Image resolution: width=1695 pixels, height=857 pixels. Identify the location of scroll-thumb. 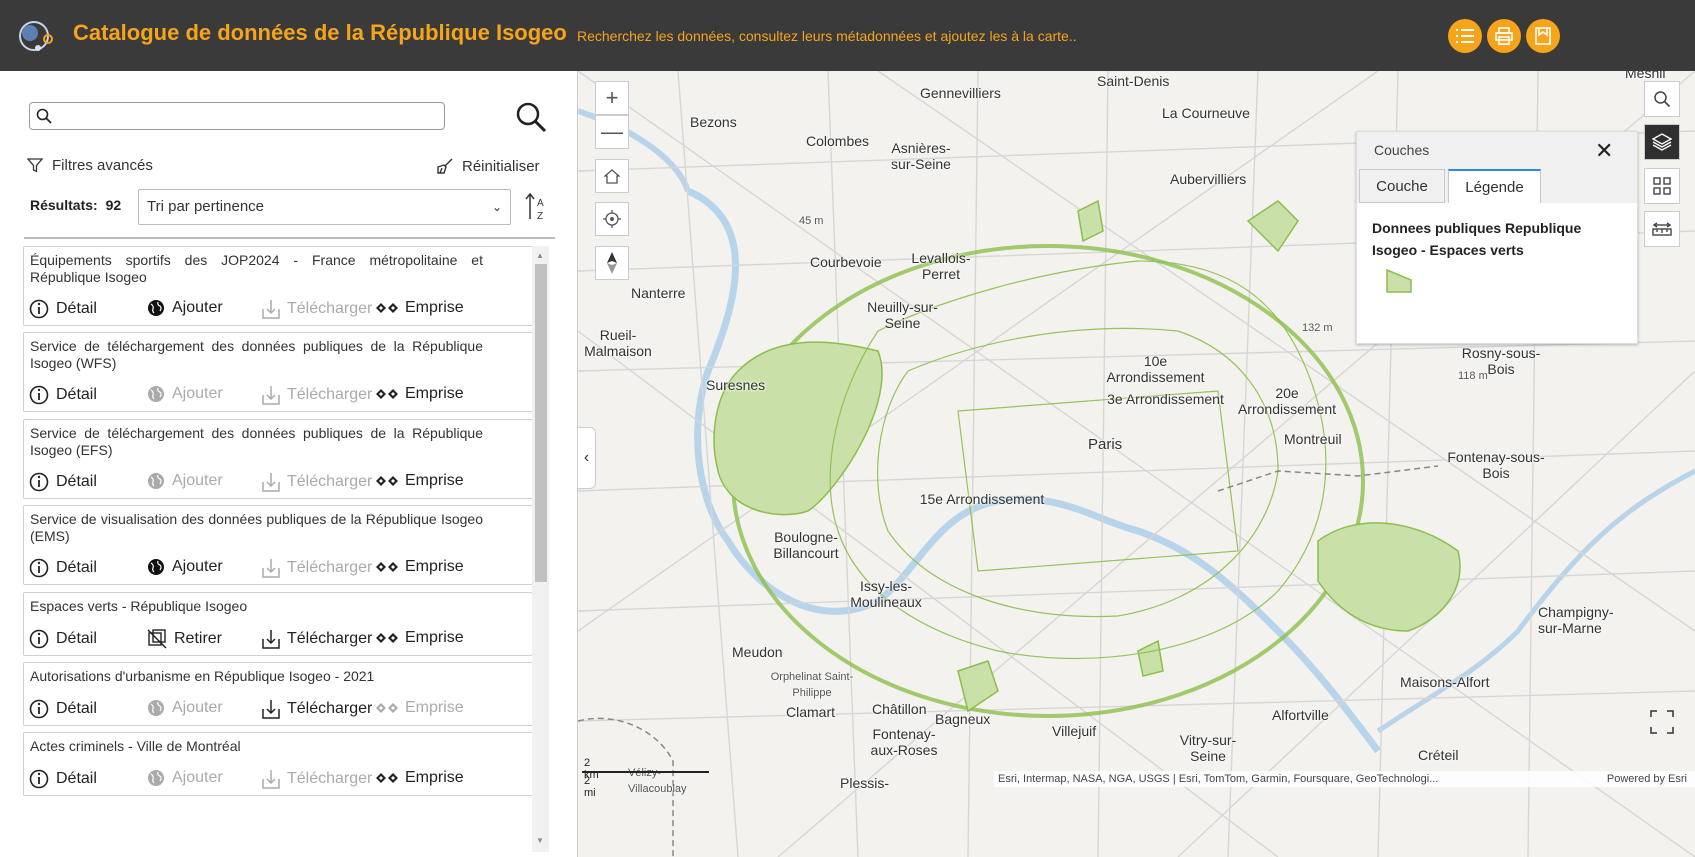
(541, 423).